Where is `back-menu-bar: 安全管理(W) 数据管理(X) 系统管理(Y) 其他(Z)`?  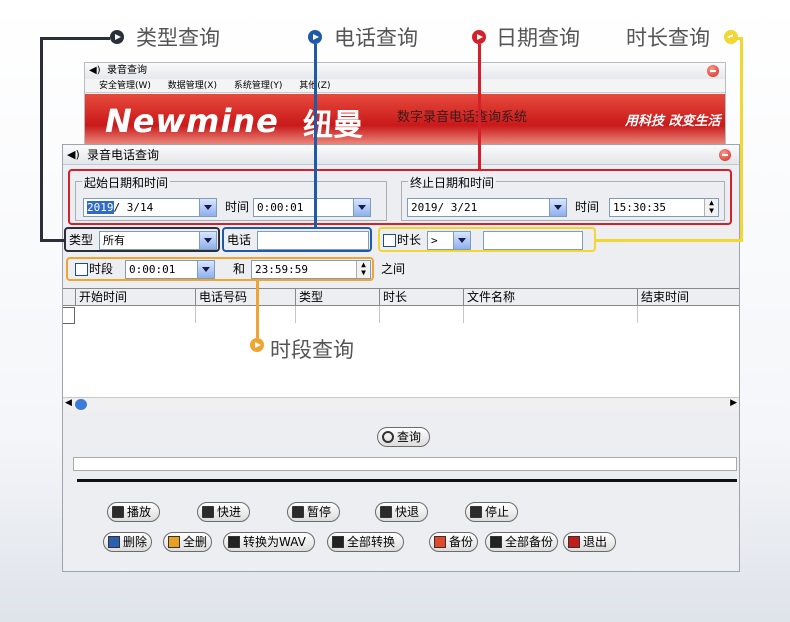 back-menu-bar: 安全管理(W) 数据管理(X) 系统管理(Y) 其他(Z) is located at coordinates (405, 86).